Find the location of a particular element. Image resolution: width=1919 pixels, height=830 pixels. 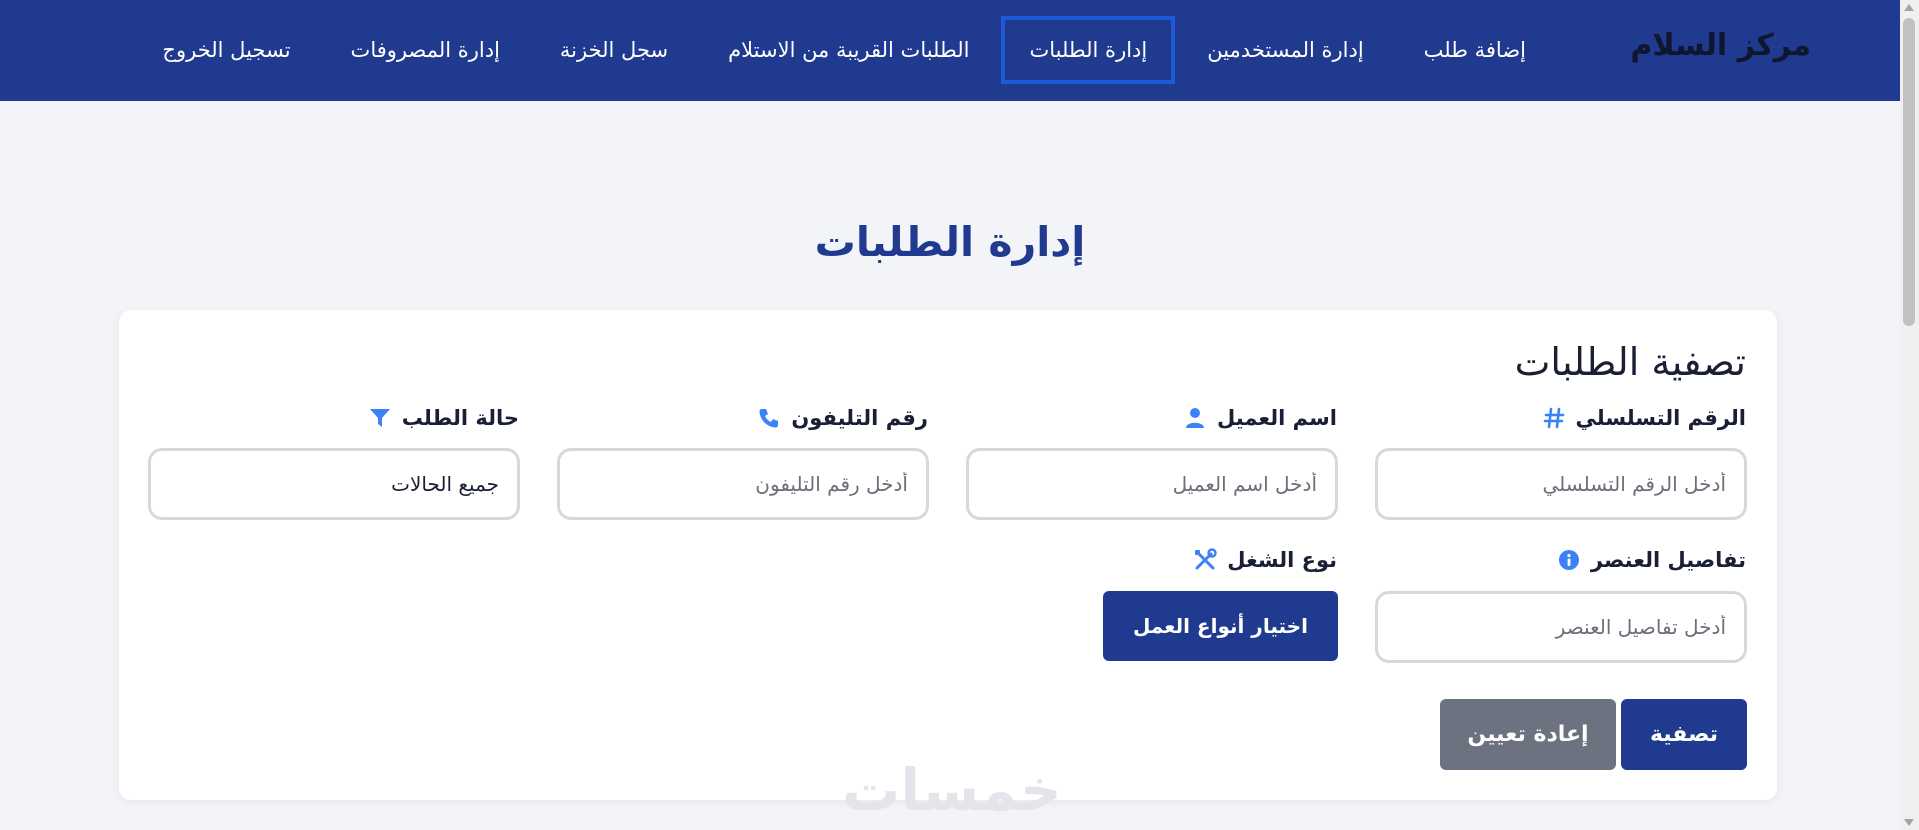

watermark-logo: خمسات is located at coordinates (952, 790).